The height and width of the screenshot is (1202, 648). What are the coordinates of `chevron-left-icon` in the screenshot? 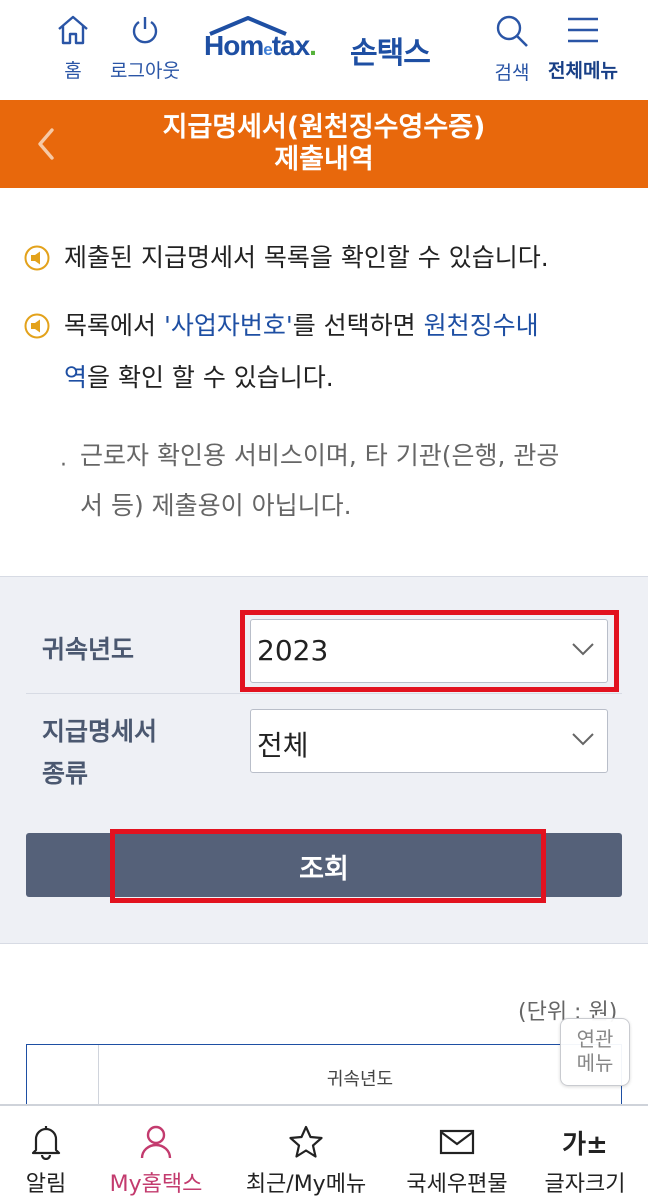 It's located at (46, 144).